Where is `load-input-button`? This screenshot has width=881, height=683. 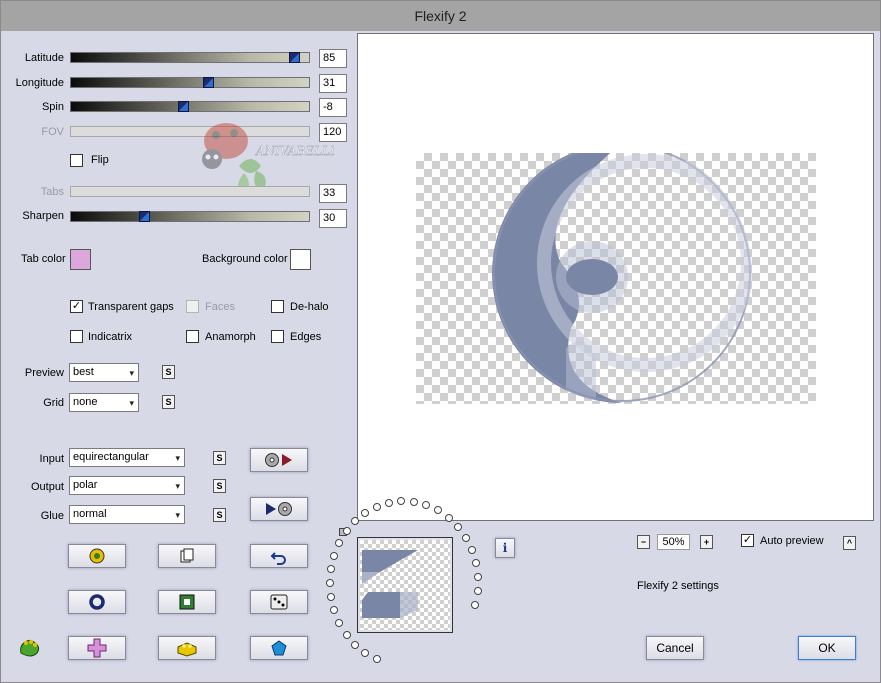 load-input-button is located at coordinates (279, 460).